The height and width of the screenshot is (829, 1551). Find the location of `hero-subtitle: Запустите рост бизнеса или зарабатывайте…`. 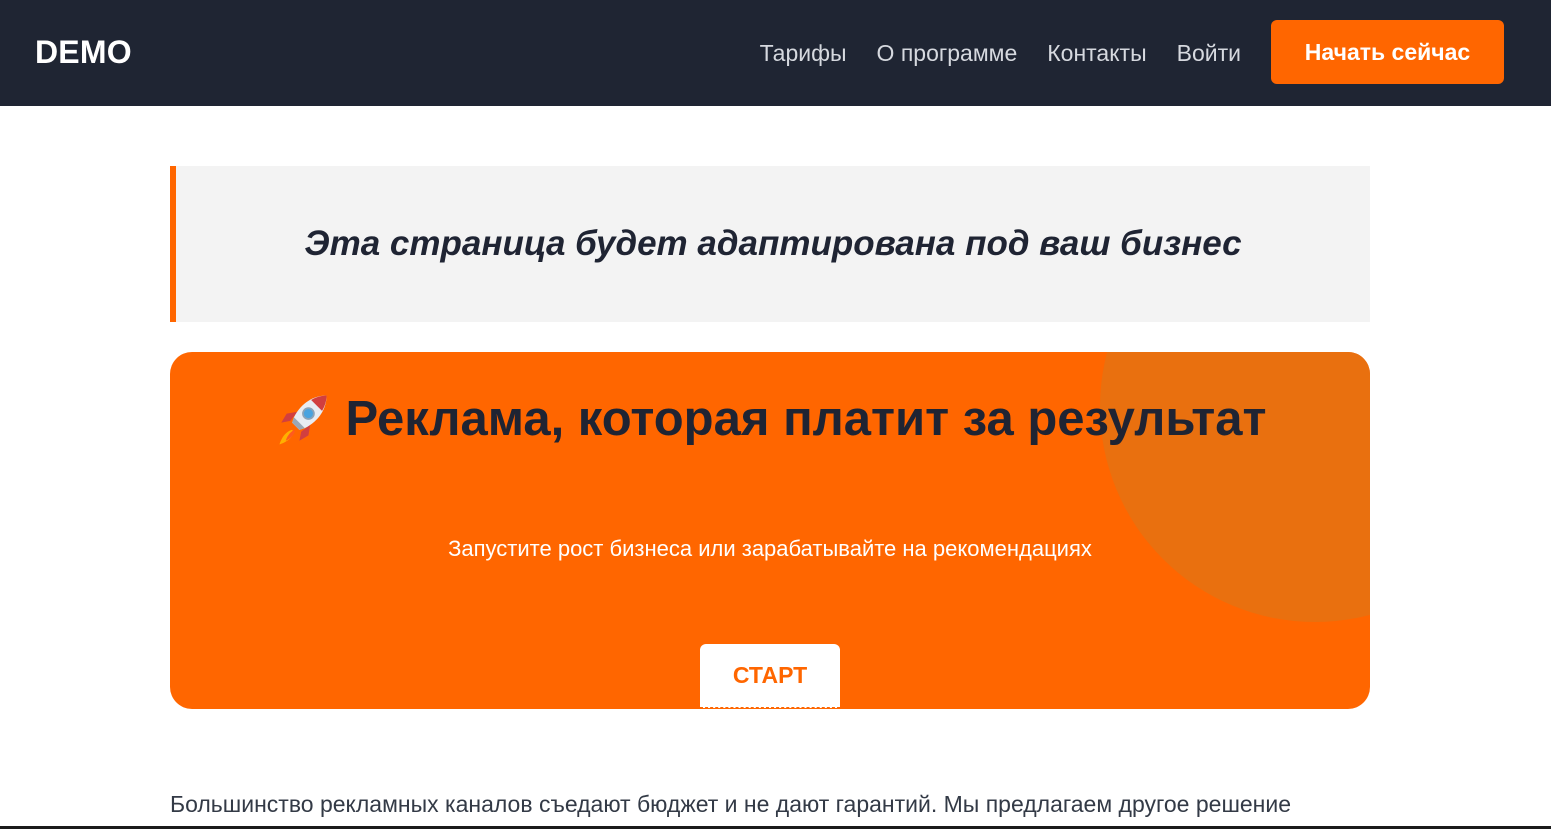

hero-subtitle: Запустите рост бизнеса или зарабатывайте… is located at coordinates (770, 548).